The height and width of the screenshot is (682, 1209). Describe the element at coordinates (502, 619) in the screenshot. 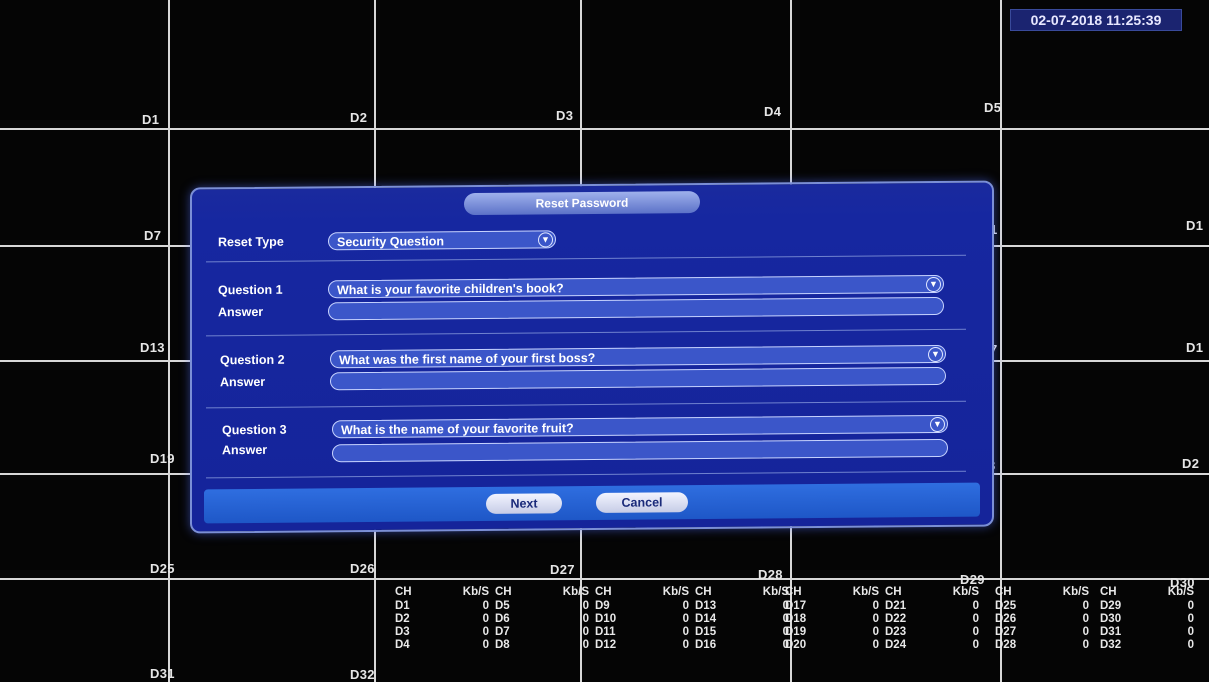

I see `stats-channel: D6` at that location.